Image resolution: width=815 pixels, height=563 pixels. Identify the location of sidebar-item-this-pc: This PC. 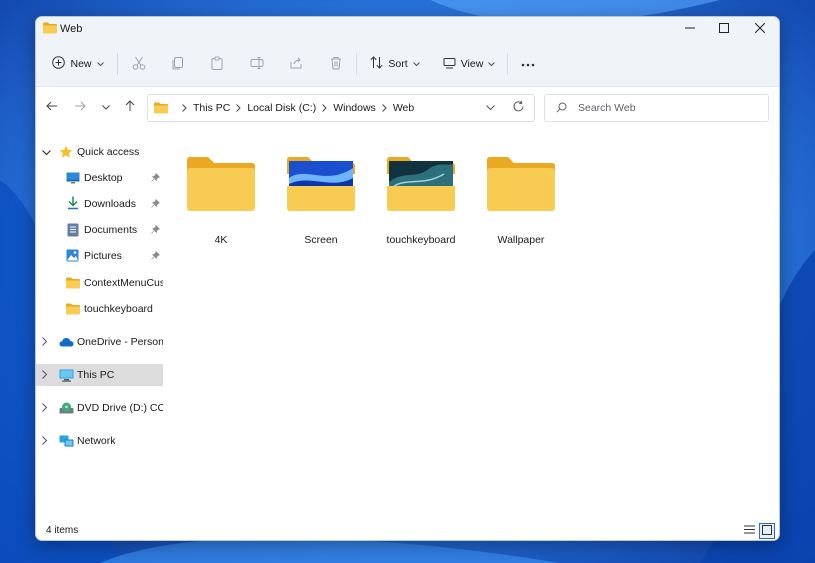
(99, 375).